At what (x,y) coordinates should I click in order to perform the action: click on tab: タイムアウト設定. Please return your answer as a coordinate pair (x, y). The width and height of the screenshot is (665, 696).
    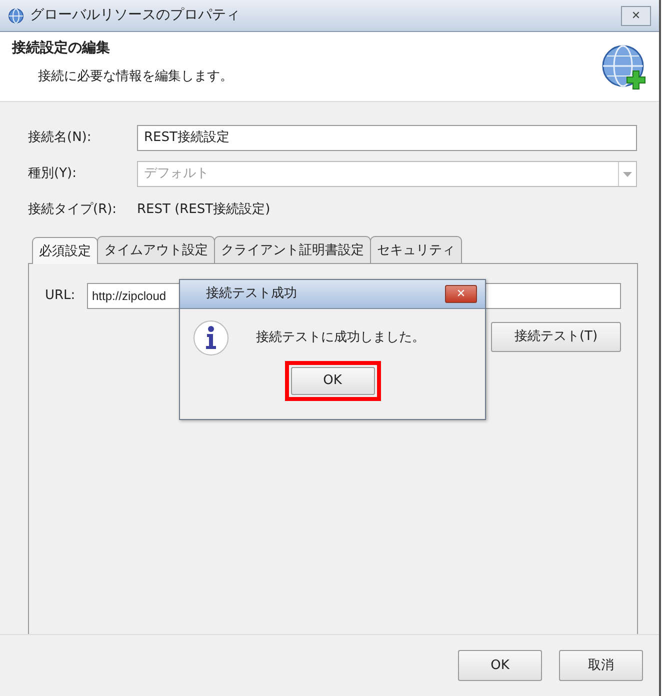
    Looking at the image, I should click on (156, 249).